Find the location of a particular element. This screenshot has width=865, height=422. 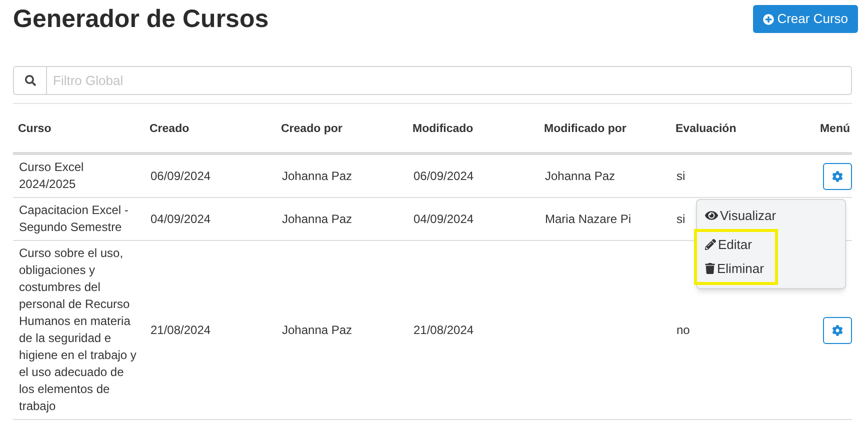

pencil-icon is located at coordinates (710, 244).